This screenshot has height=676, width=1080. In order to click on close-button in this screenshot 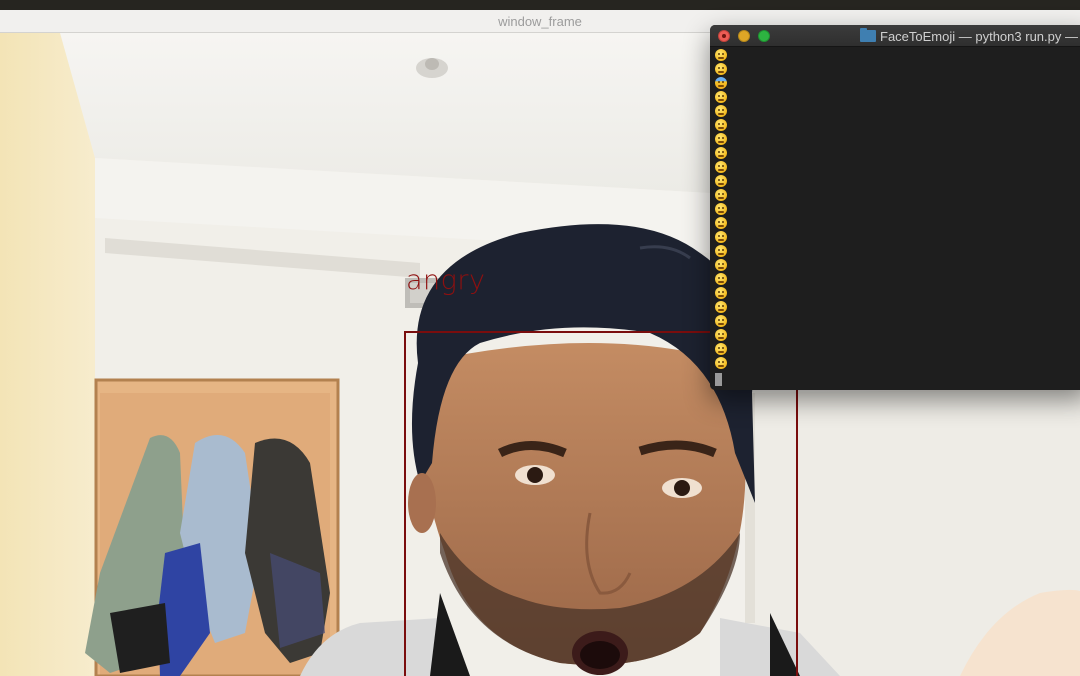, I will do `click(724, 36)`.